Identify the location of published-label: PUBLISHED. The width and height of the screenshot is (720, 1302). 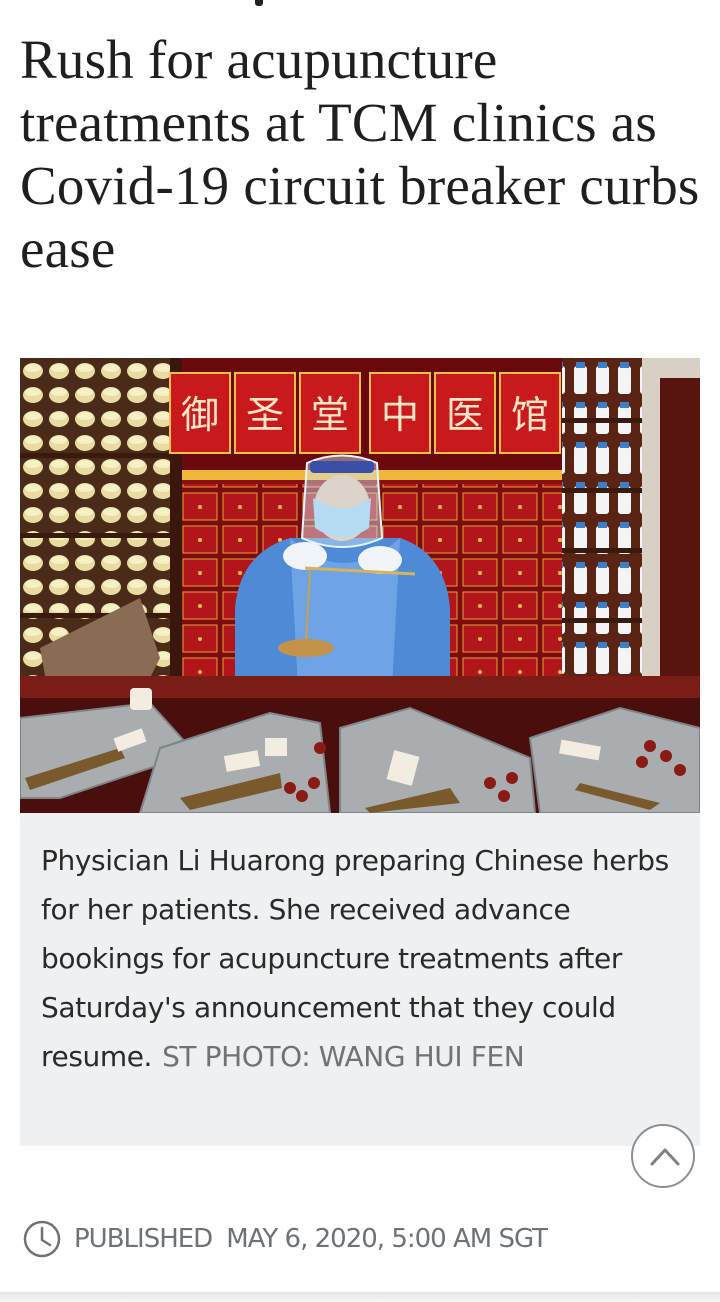
(143, 1239).